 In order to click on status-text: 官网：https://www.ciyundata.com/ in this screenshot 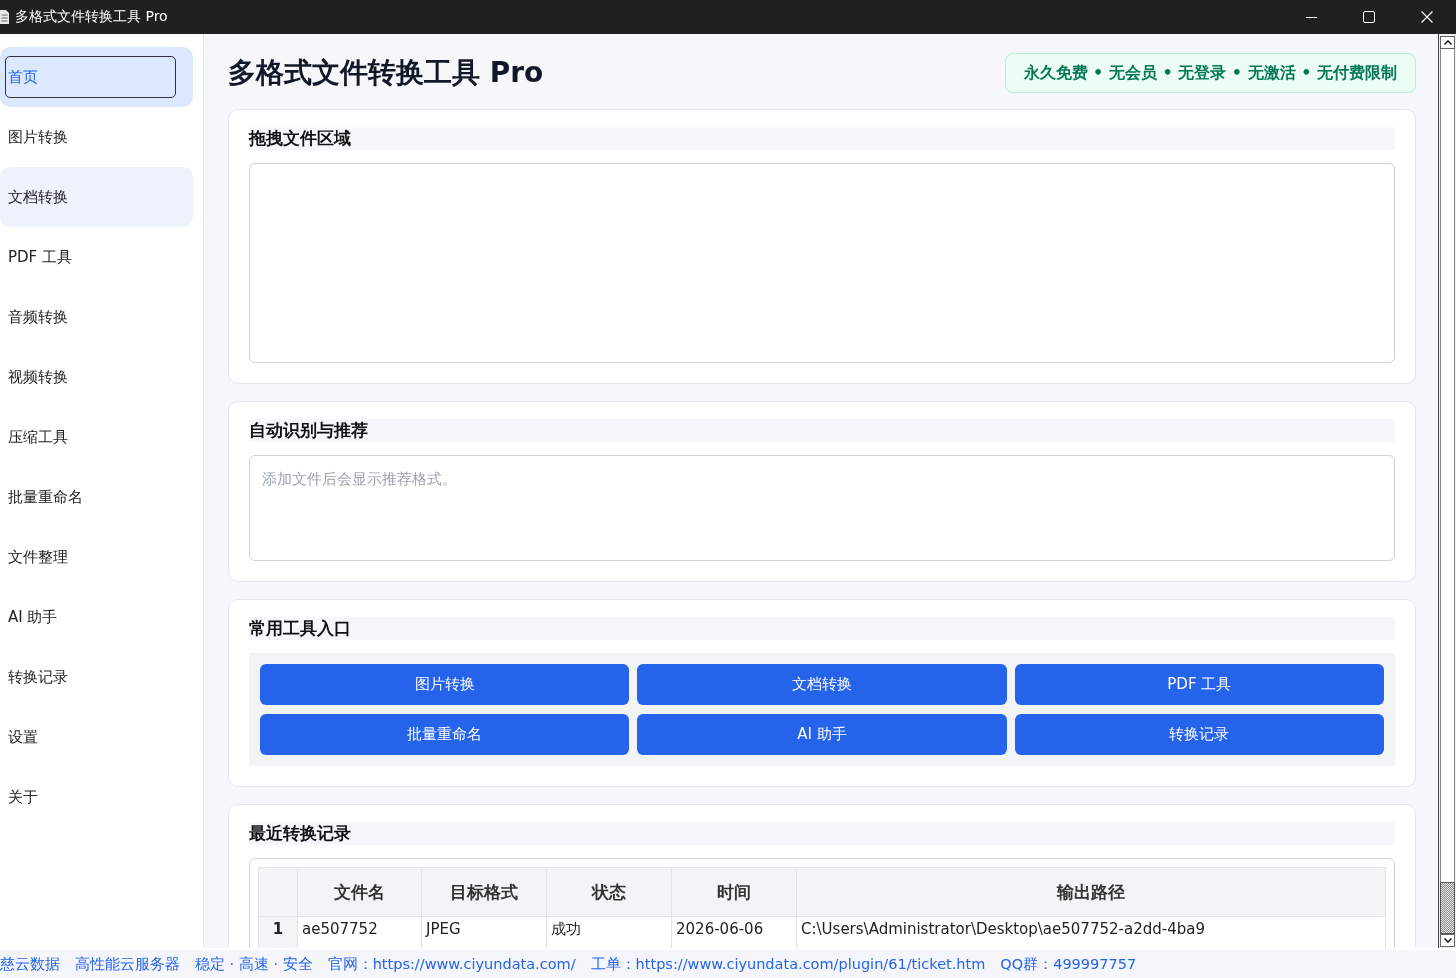, I will do `click(451, 964)`.